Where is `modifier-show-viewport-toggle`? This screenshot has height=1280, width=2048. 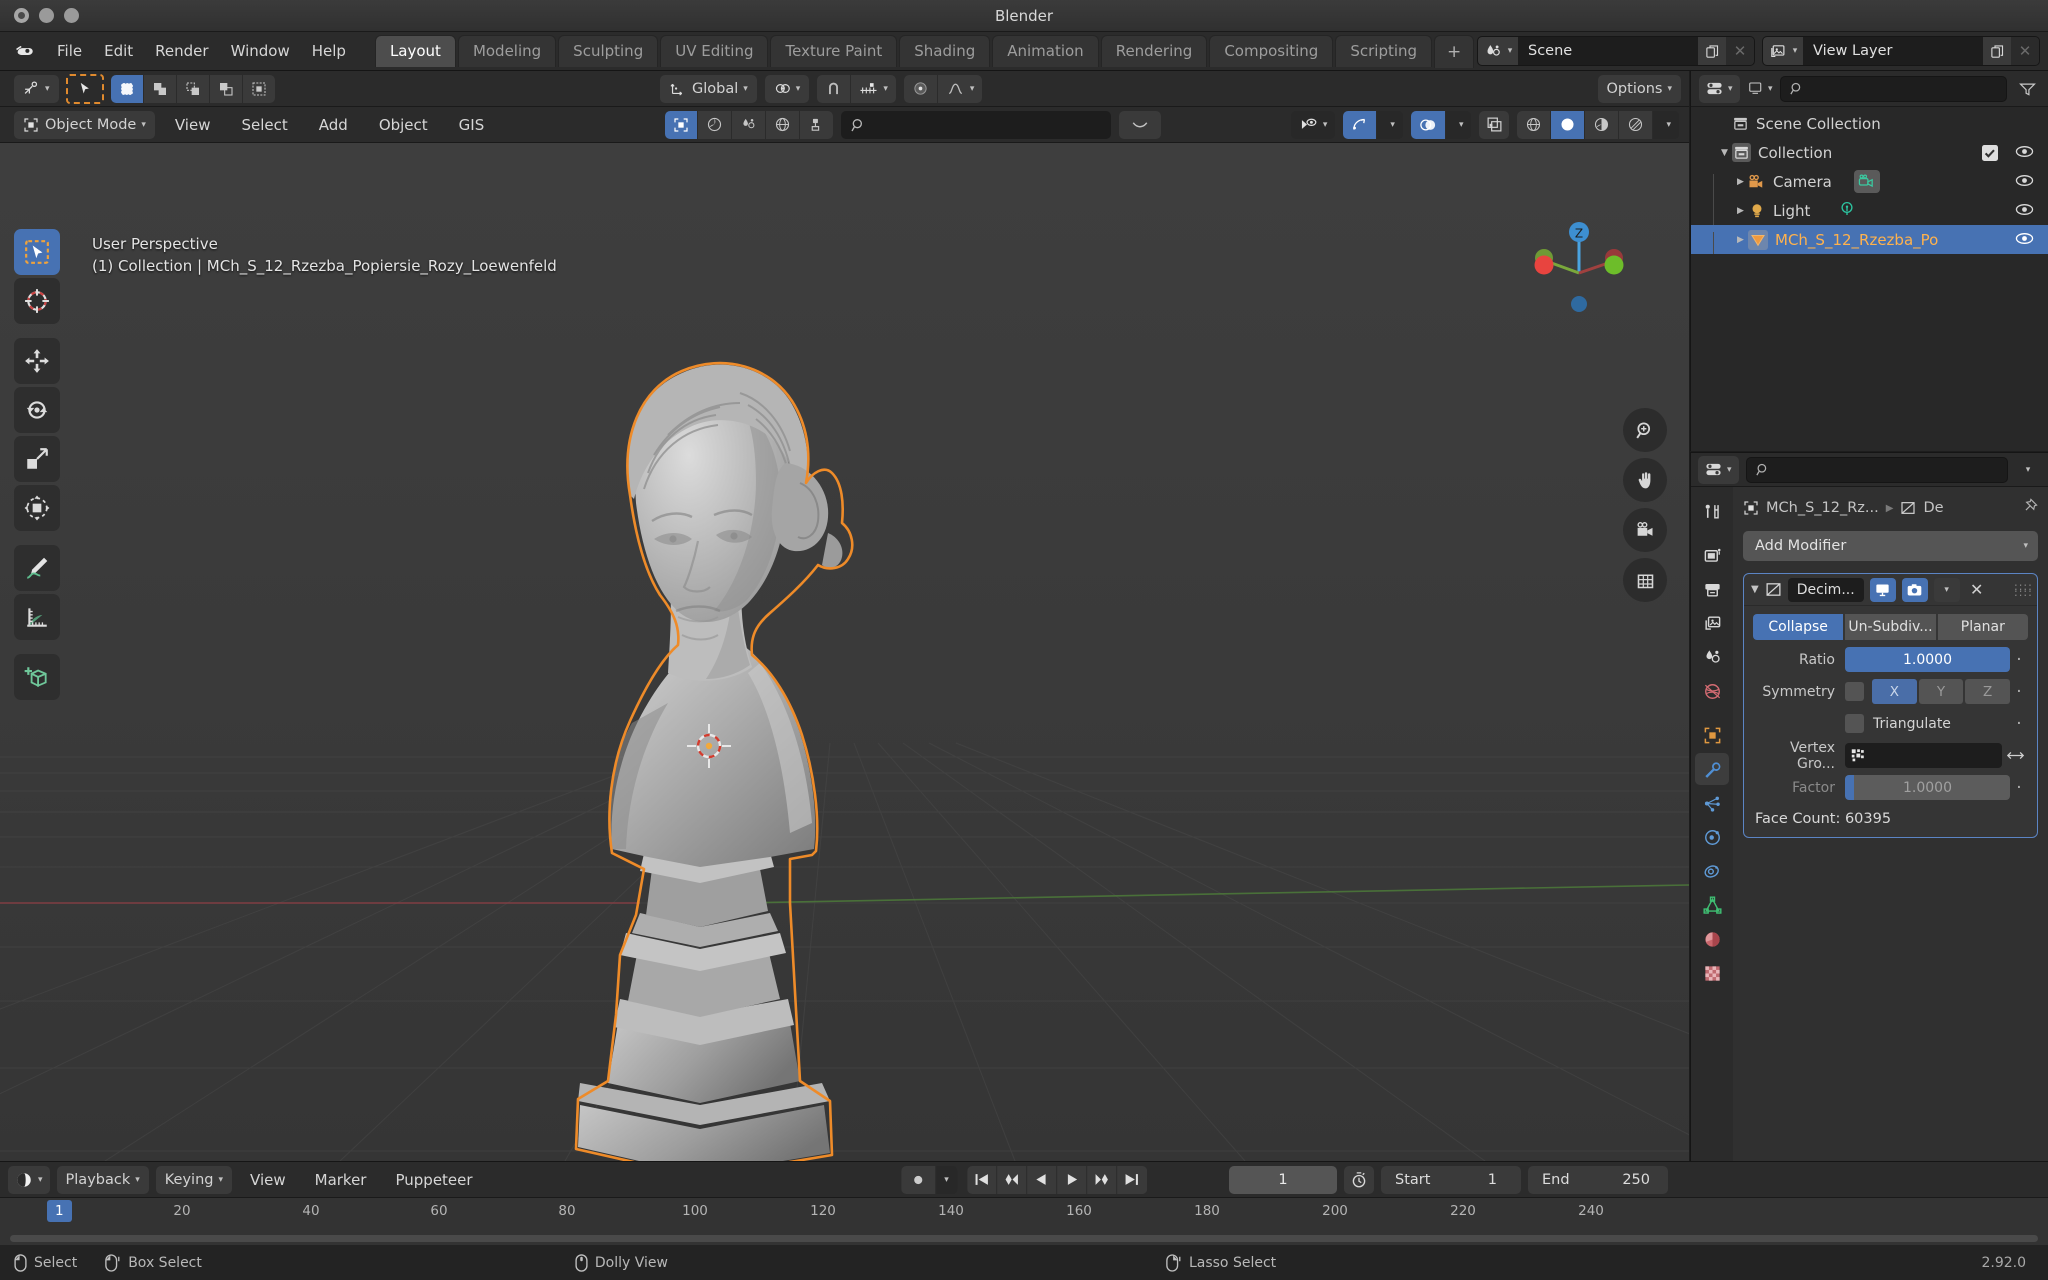
modifier-show-viewport-toggle is located at coordinates (1882, 589).